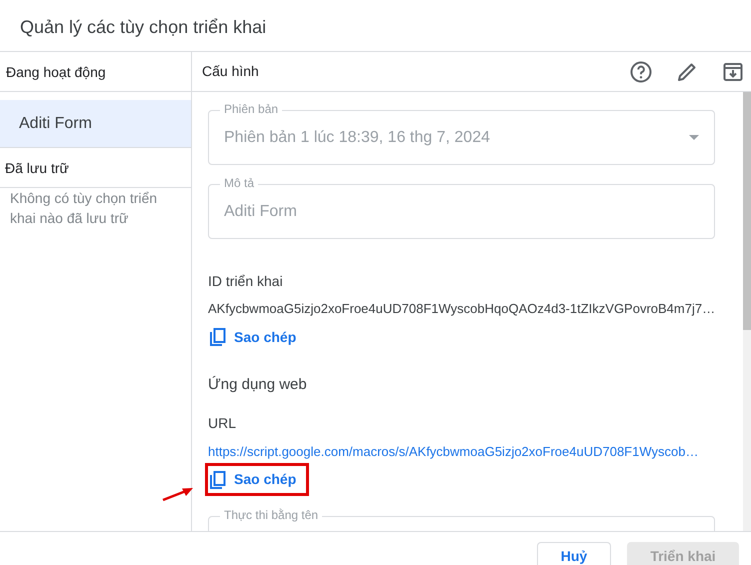  Describe the element at coordinates (95, 168) in the screenshot. I see `section-heading: Đã lưu trữ` at that location.